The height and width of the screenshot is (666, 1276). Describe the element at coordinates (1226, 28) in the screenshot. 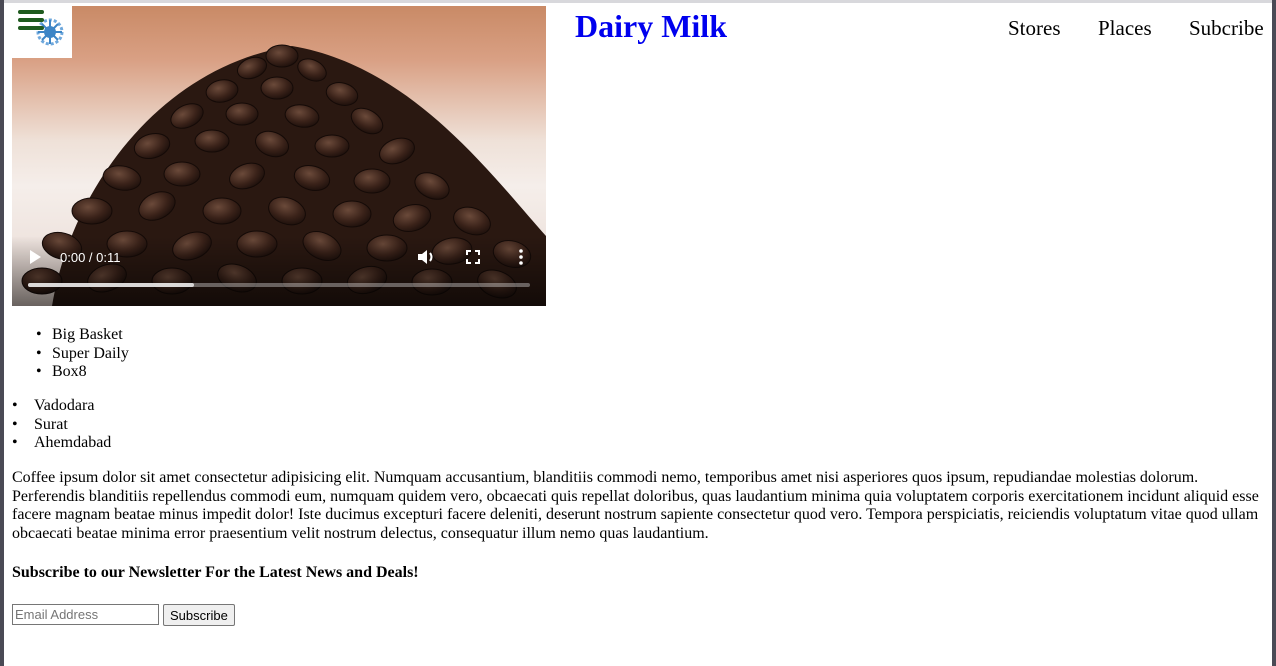

I see `nav-subscribe: Subcribe` at that location.